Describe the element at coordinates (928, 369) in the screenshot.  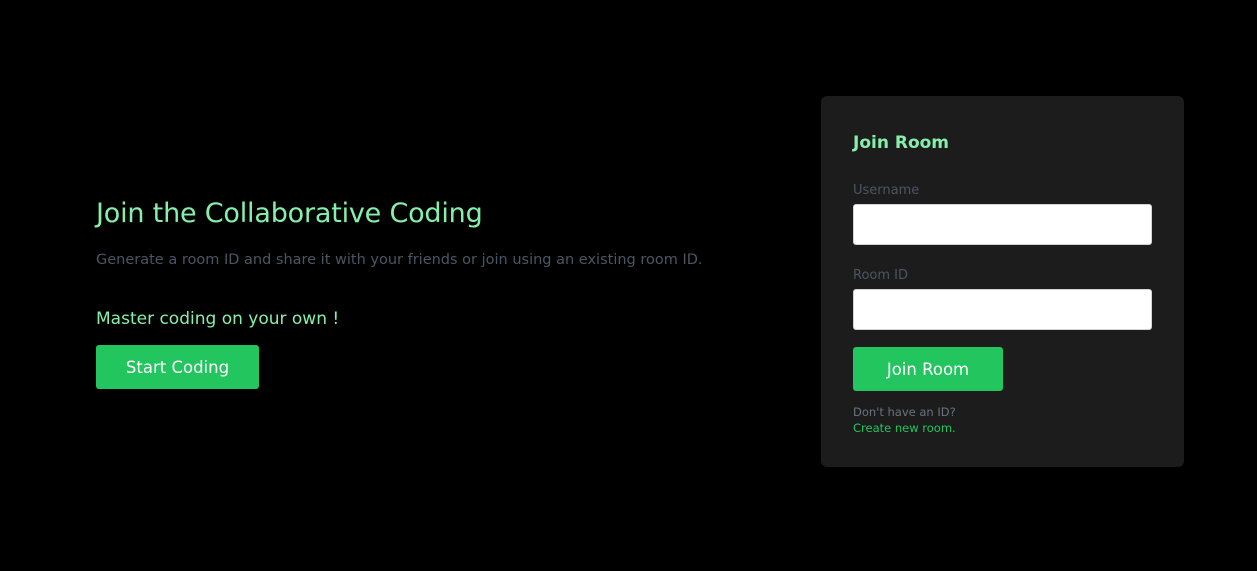
I see `join-room-button: Join Room` at that location.